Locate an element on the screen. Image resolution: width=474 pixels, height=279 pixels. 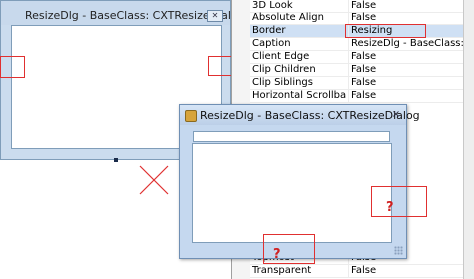
annotation-question-bottom: ? is located at coordinates (277, 254).